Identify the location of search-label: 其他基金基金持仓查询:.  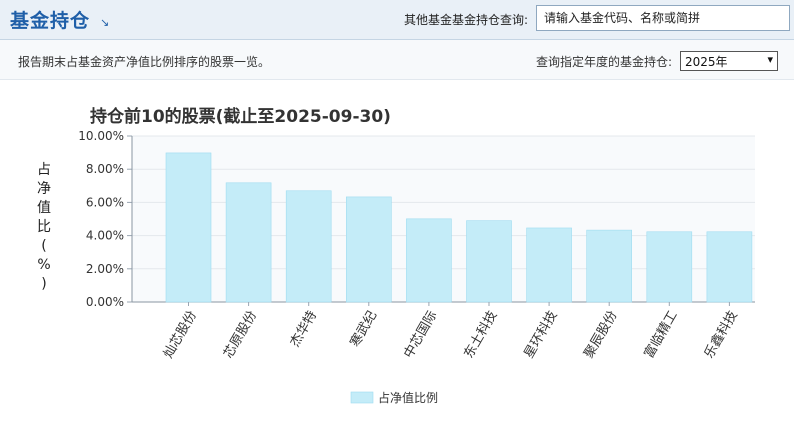
(465, 20).